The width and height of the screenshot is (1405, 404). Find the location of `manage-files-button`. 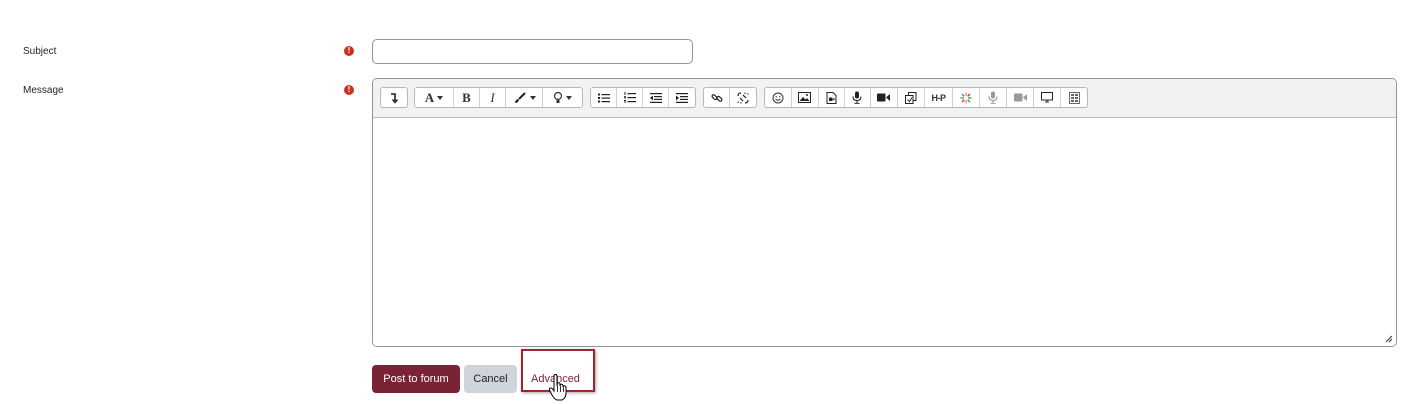

manage-files-button is located at coordinates (911, 97).